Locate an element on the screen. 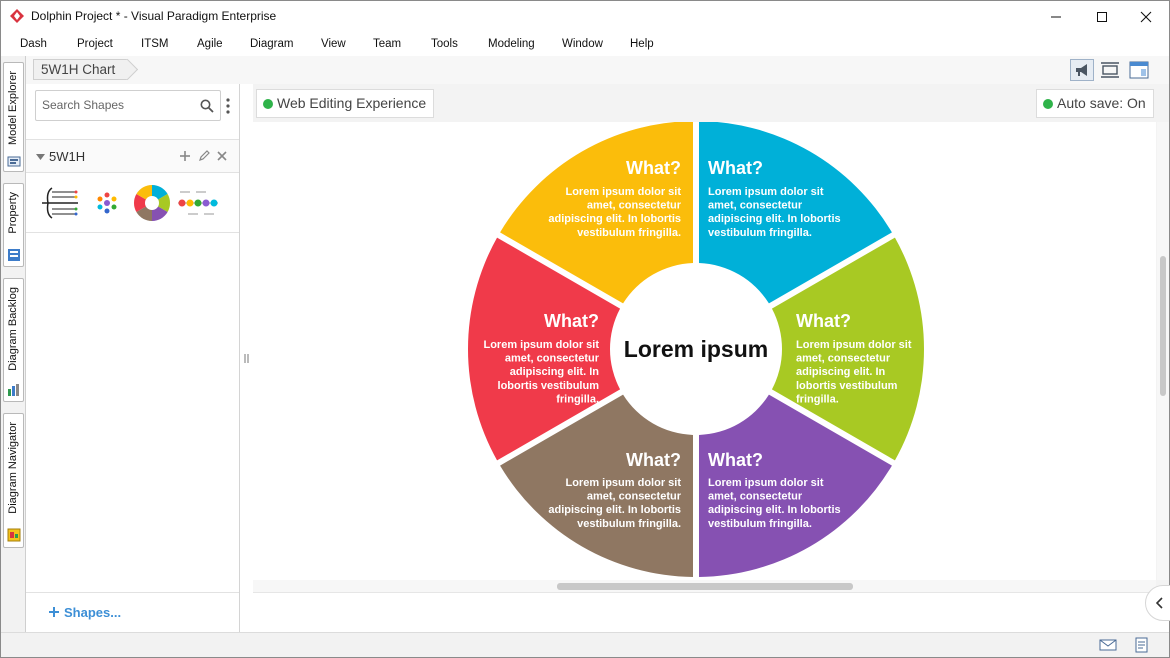 Image resolution: width=1170 pixels, height=658 pixels. tab-diagram-backlog: Diagram Backlog is located at coordinates (13, 340).